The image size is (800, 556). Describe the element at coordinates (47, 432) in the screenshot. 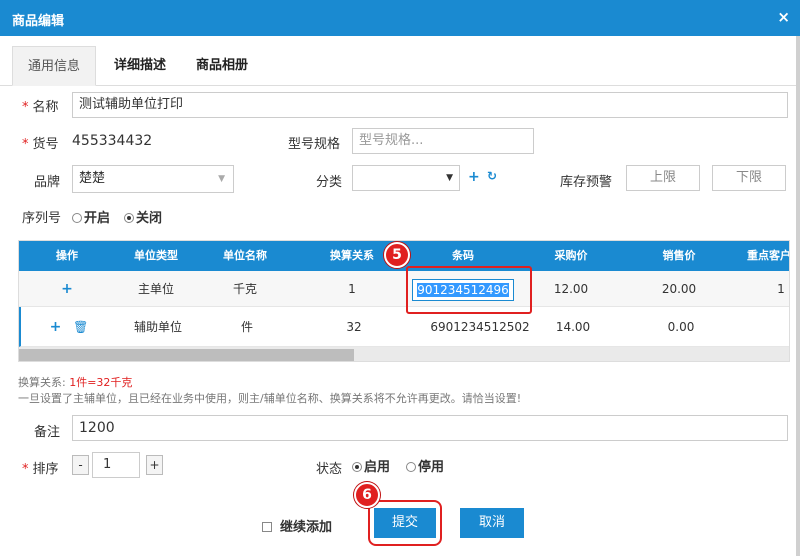

I see `remark-label: 备注` at that location.